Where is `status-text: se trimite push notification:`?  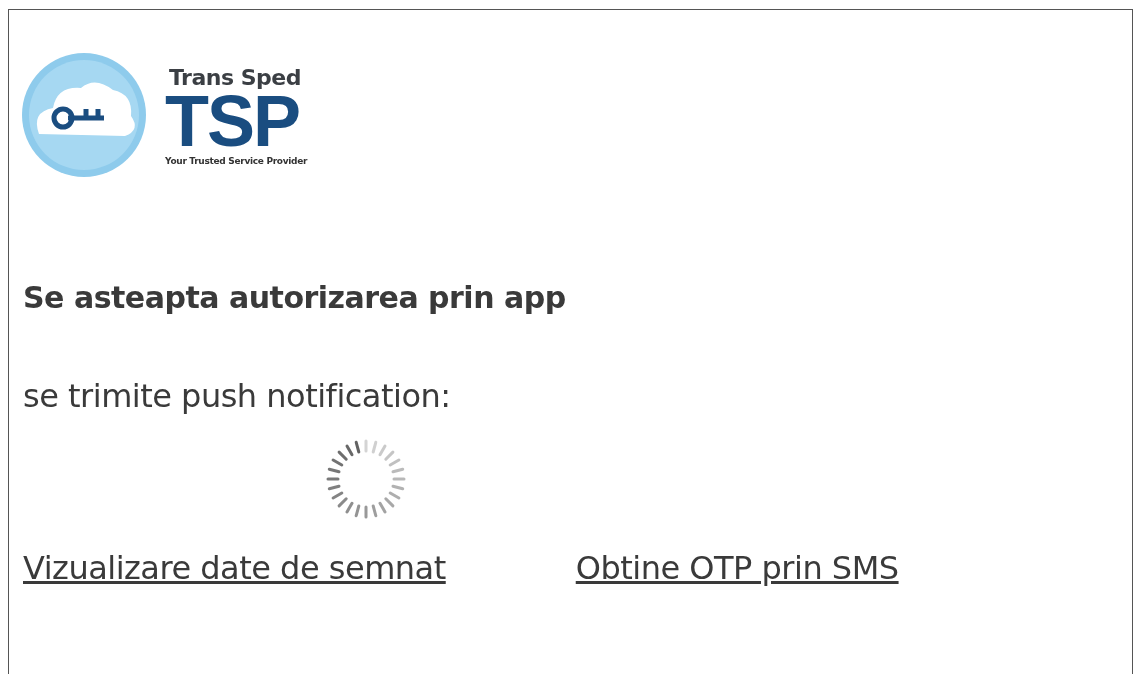
status-text: se trimite push notification: is located at coordinates (237, 396).